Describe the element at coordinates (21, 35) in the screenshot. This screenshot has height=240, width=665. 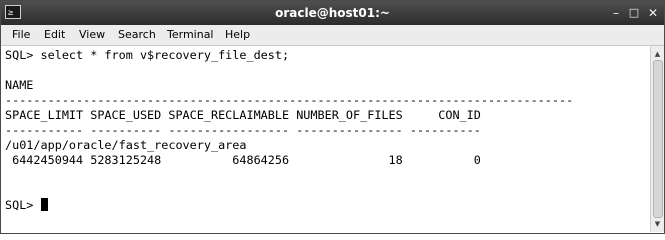
I see `menu-file: File` at that location.